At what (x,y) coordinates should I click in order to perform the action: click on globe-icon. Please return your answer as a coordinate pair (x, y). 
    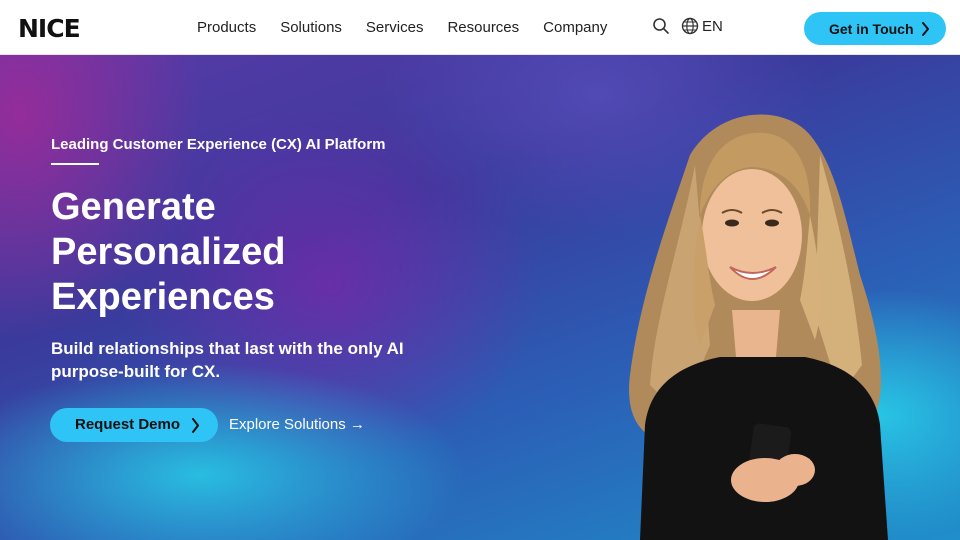
    Looking at the image, I should click on (690, 26).